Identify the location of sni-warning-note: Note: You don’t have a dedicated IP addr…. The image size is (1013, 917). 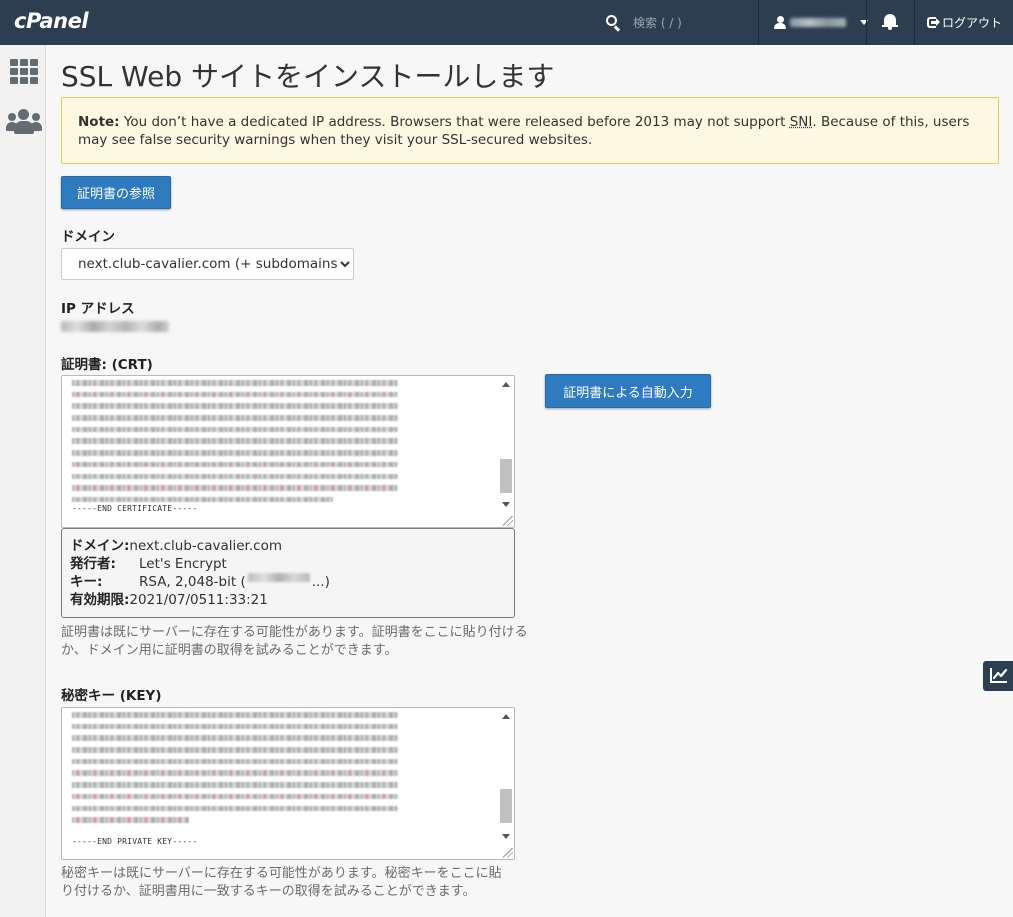
(530, 130).